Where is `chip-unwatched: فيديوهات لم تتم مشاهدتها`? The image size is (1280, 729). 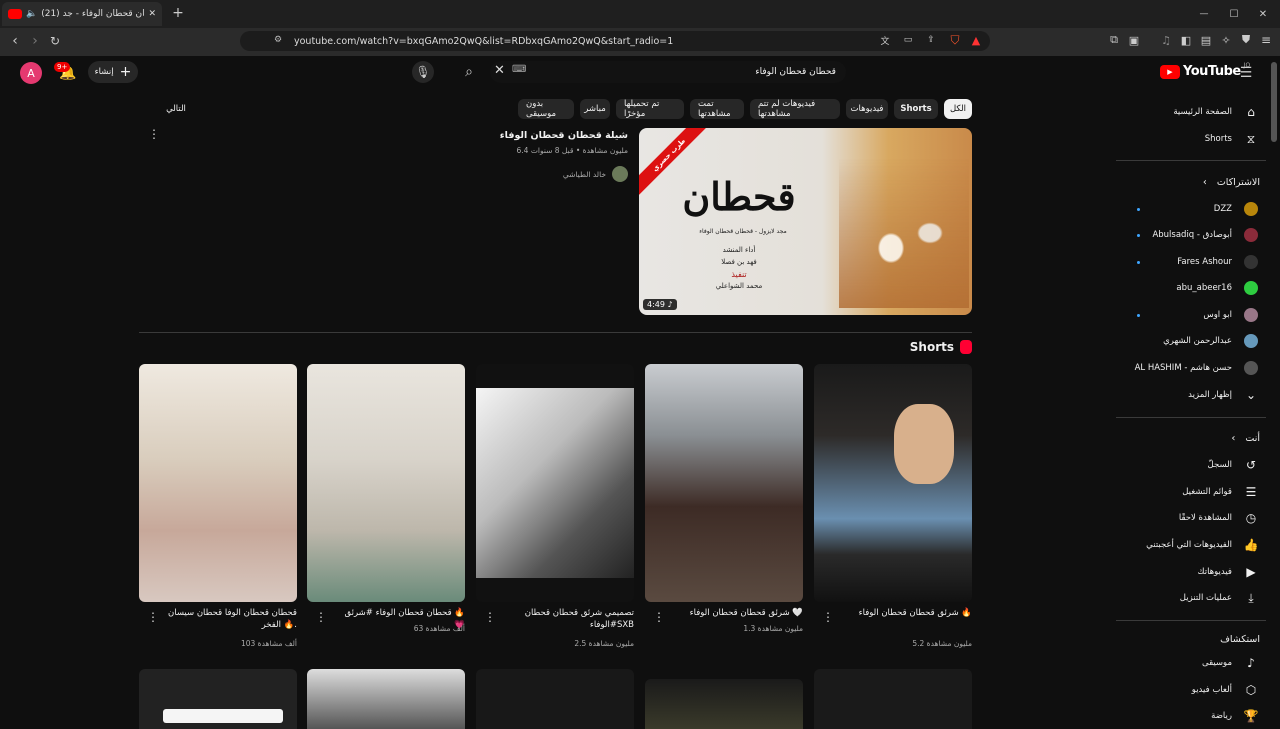
chip-unwatched: فيديوهات لم تتم مشاهدتها is located at coordinates (795, 109).